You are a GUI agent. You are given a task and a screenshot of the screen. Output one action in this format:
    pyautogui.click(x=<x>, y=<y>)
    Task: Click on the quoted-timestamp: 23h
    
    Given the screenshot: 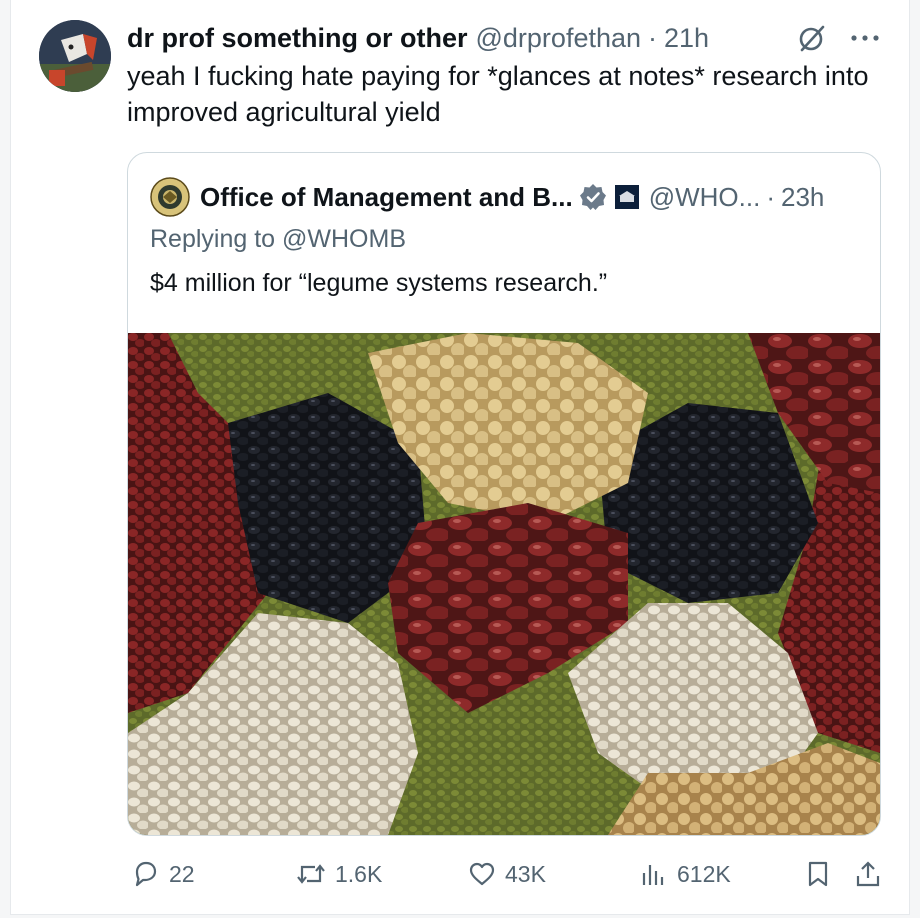 What is the action you would take?
    pyautogui.click(x=802, y=197)
    